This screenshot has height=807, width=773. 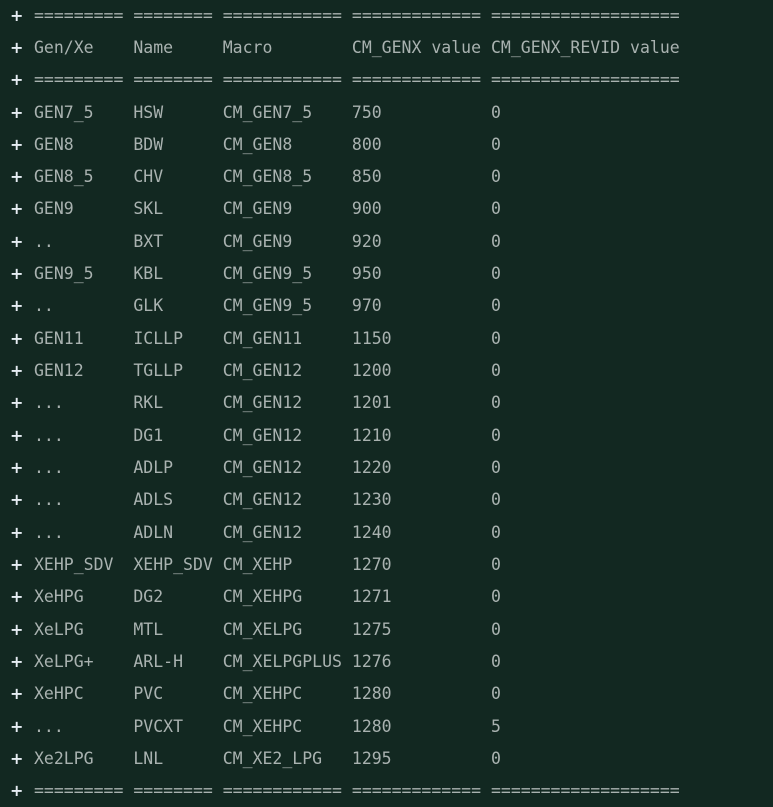 I want to click on line-text: GEN9_5 KBL CM_GEN9_5 950 0, so click(x=267, y=273).